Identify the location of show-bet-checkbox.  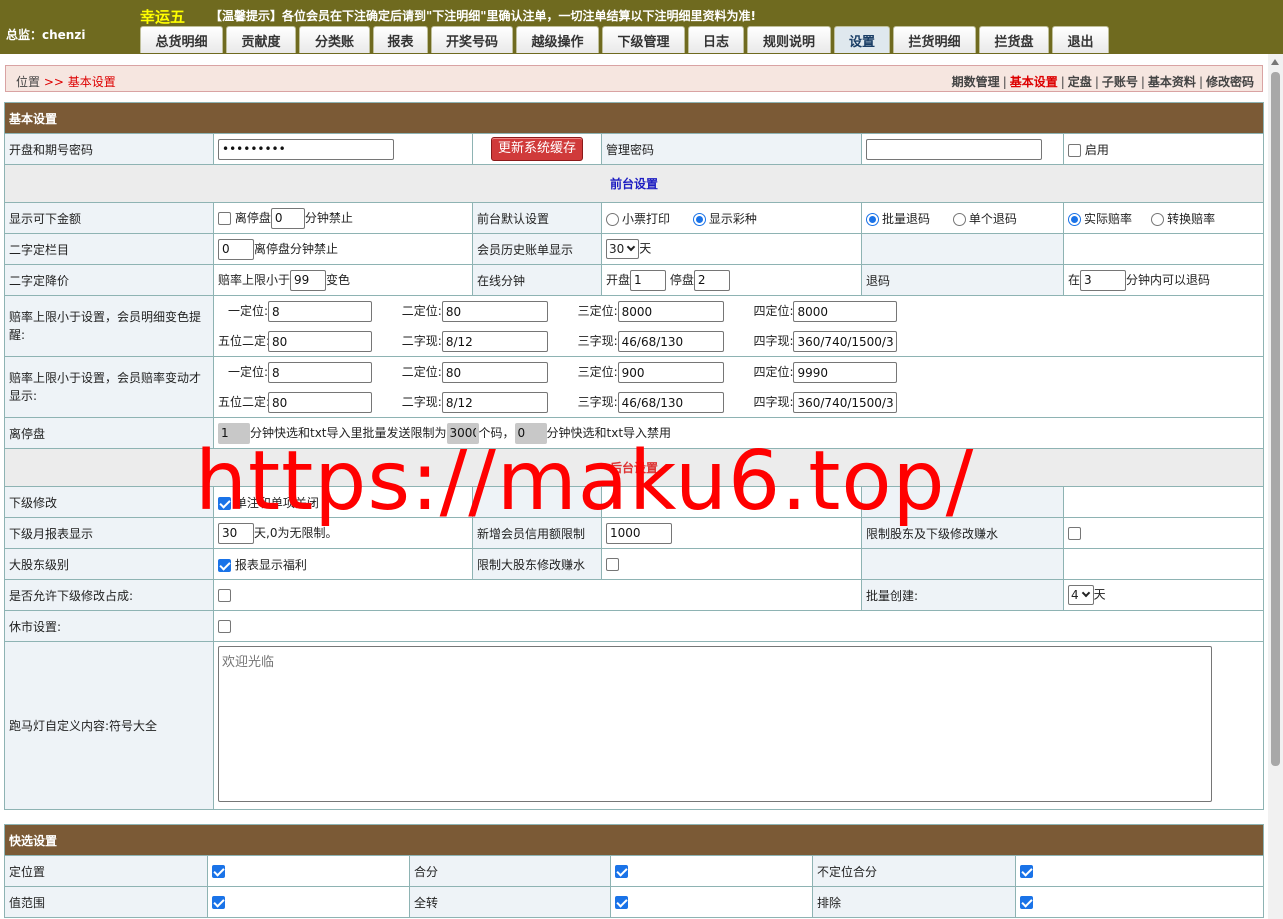
(224, 218).